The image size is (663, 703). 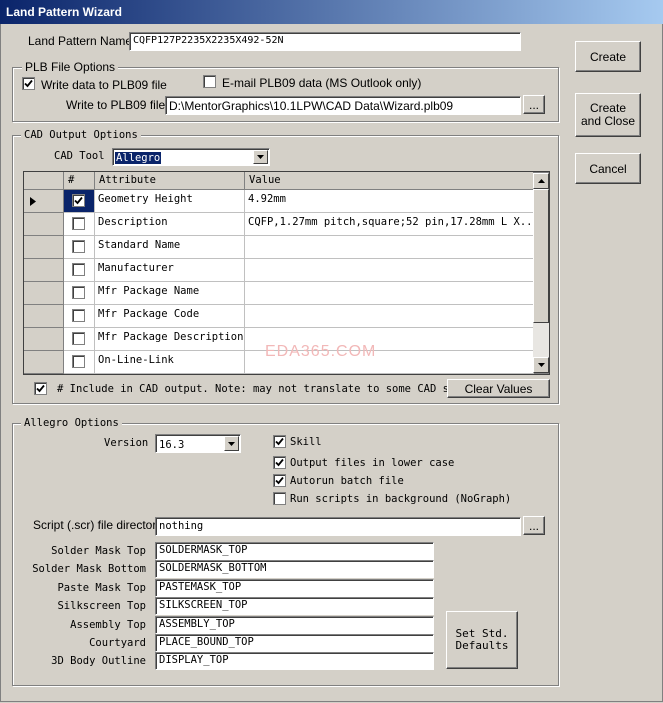 I want to click on plb-group-label: PLB File Options, so click(x=70, y=67).